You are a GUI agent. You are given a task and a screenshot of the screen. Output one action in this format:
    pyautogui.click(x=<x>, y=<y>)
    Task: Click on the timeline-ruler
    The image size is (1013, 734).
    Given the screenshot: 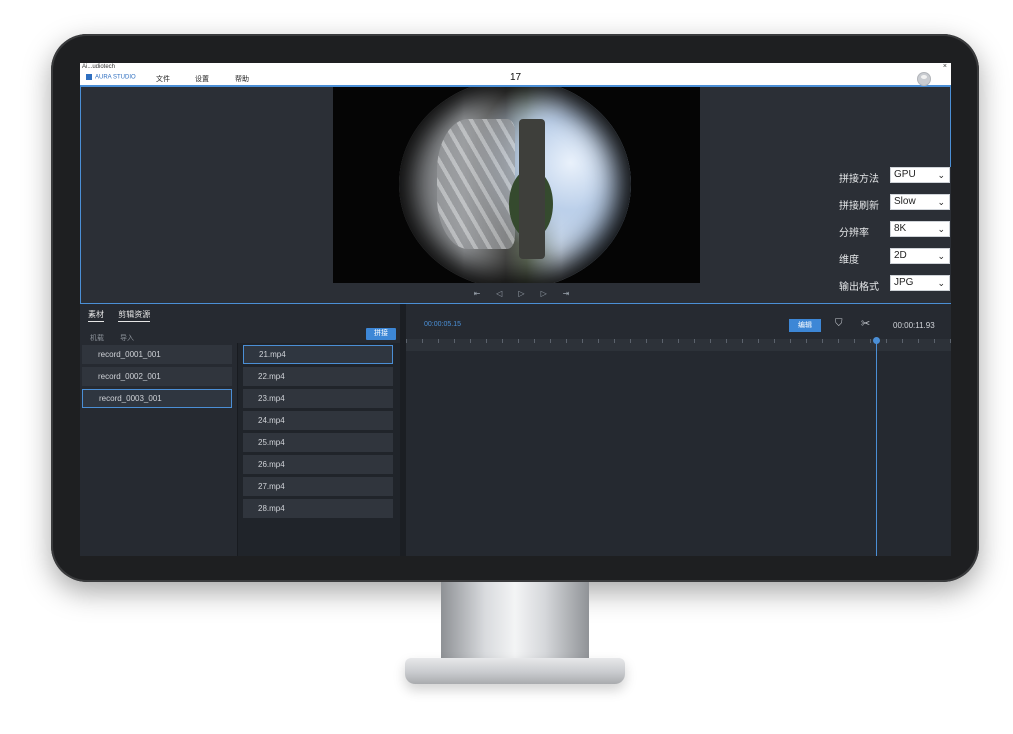 What is the action you would take?
    pyautogui.click(x=678, y=345)
    